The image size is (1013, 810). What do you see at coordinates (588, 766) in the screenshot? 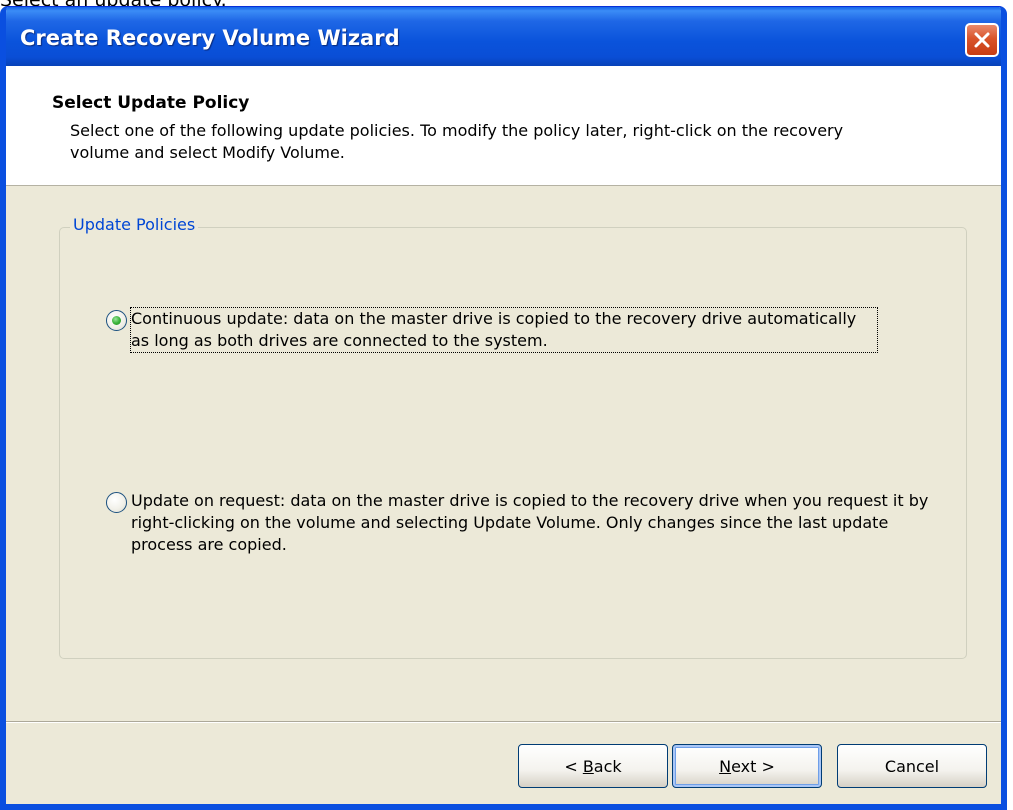
I see `back-mnemonic: B` at bounding box center [588, 766].